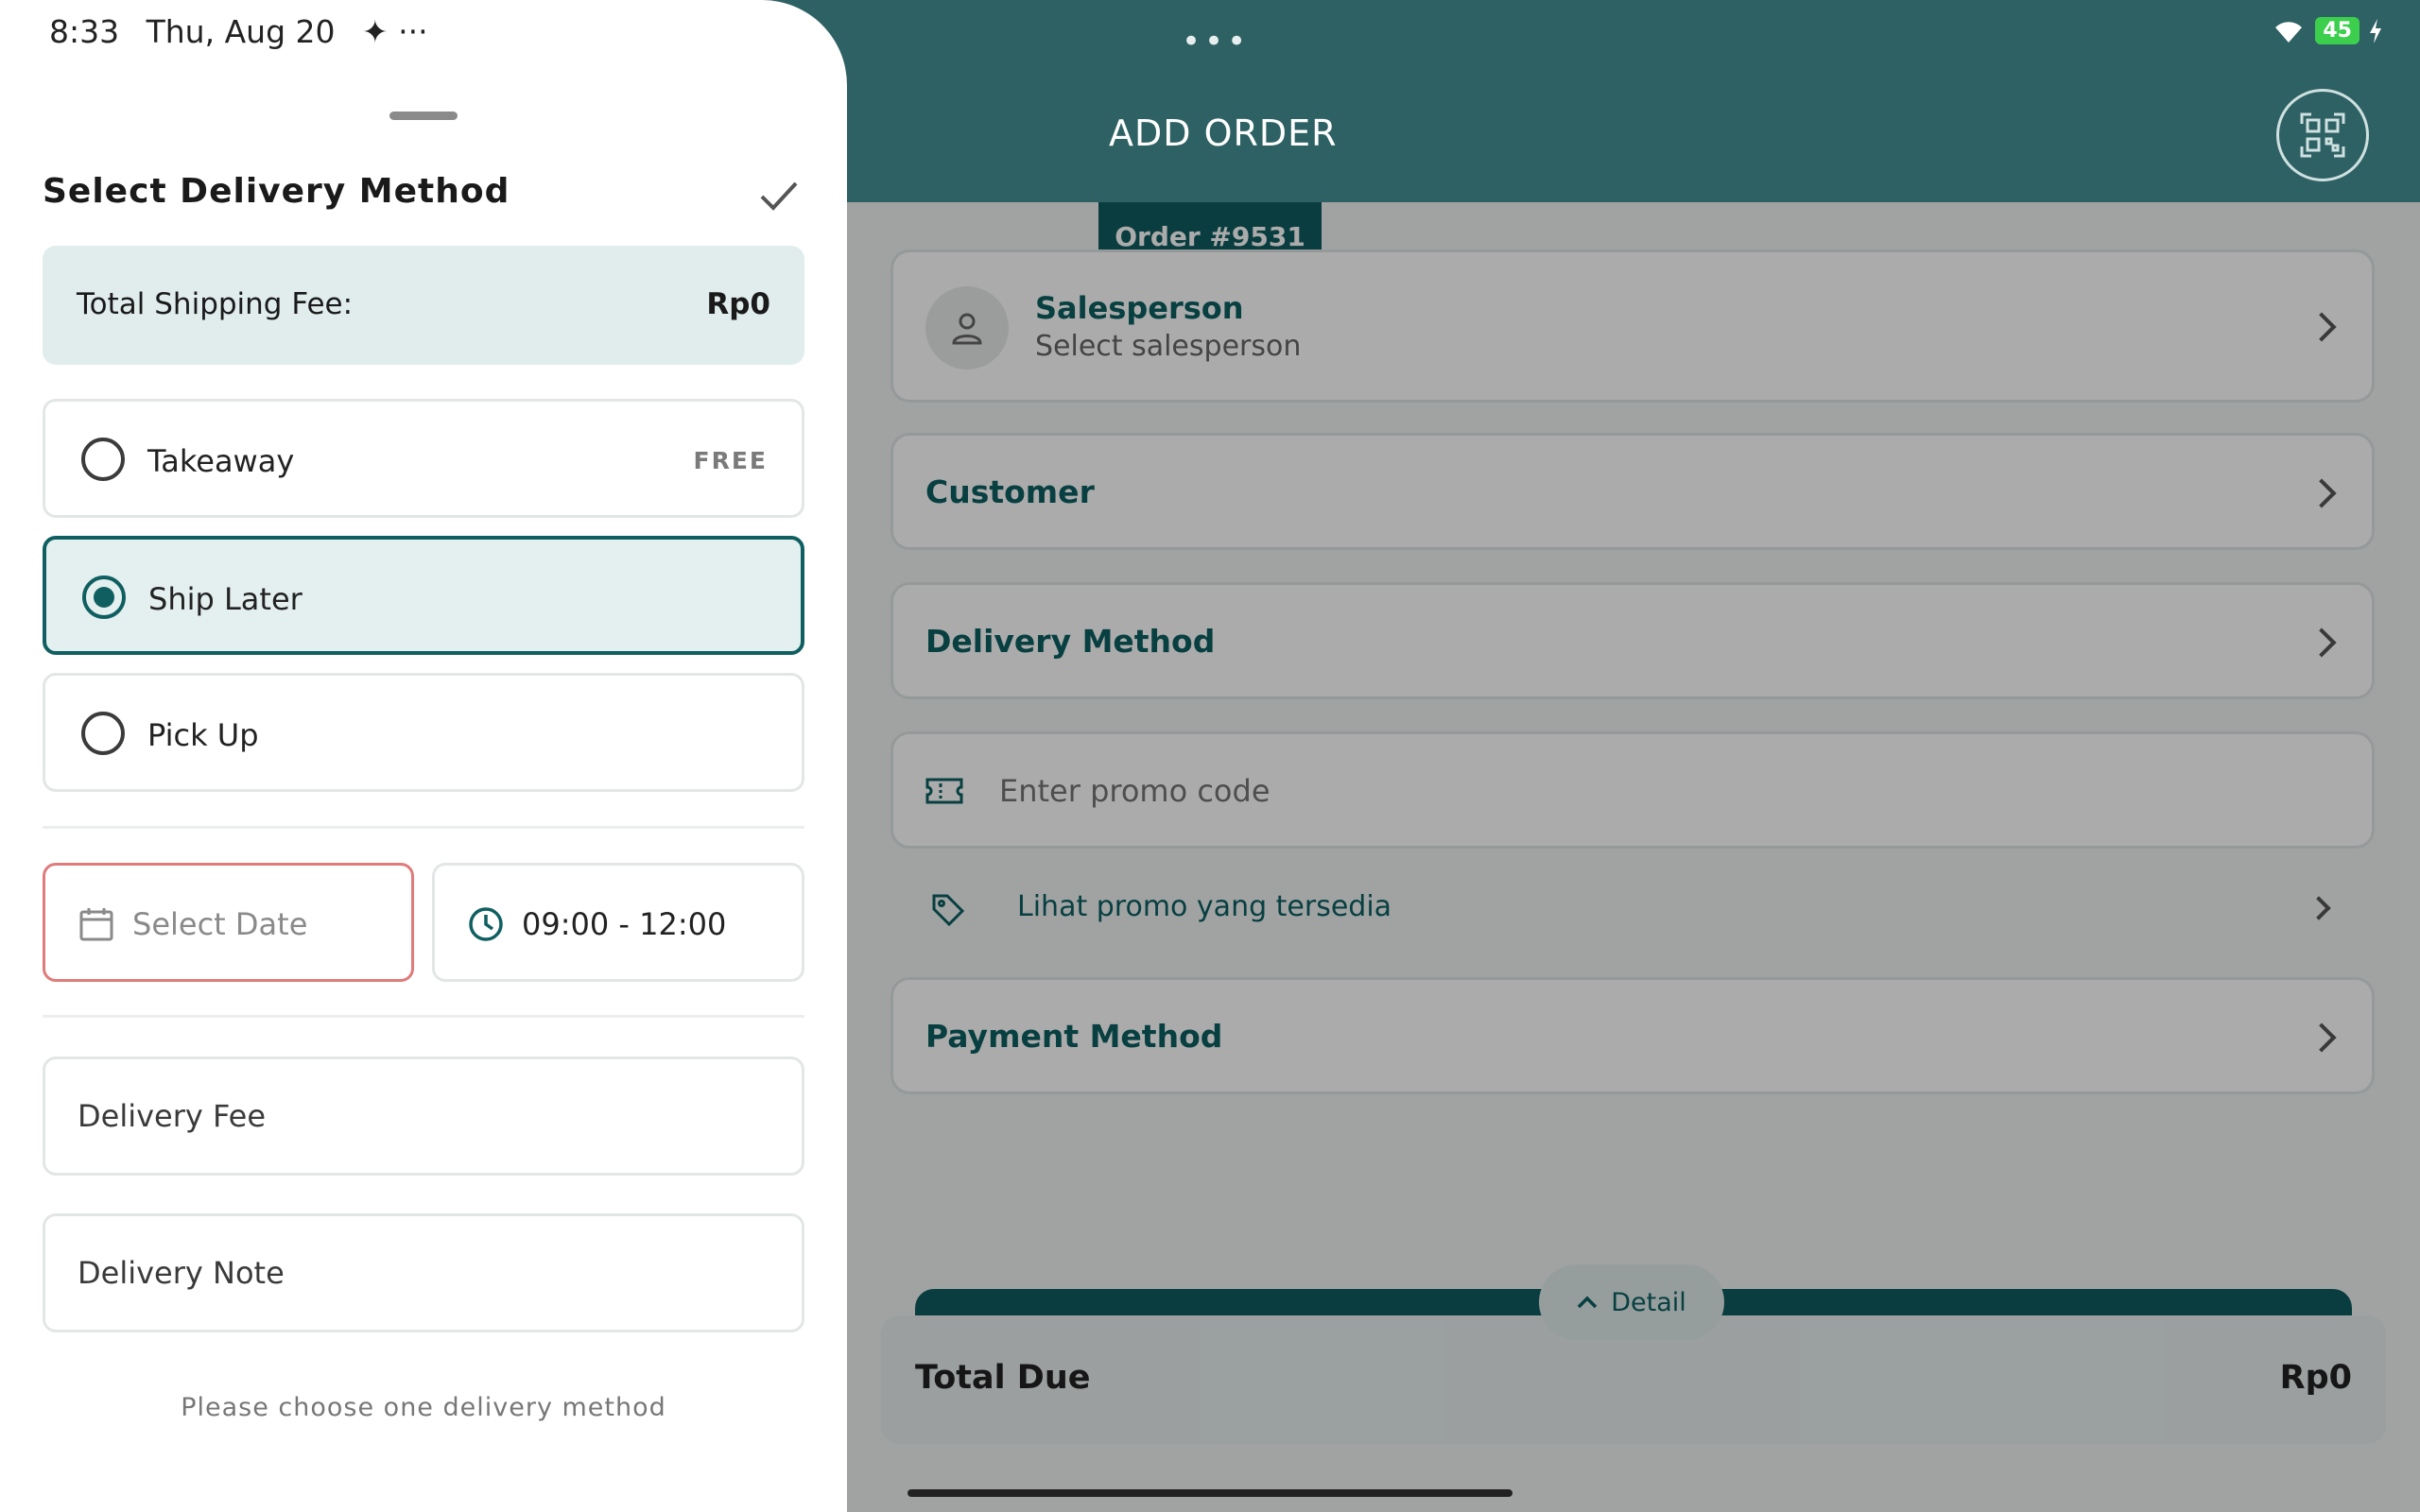  What do you see at coordinates (96, 924) in the screenshot?
I see `calendar-icon` at bounding box center [96, 924].